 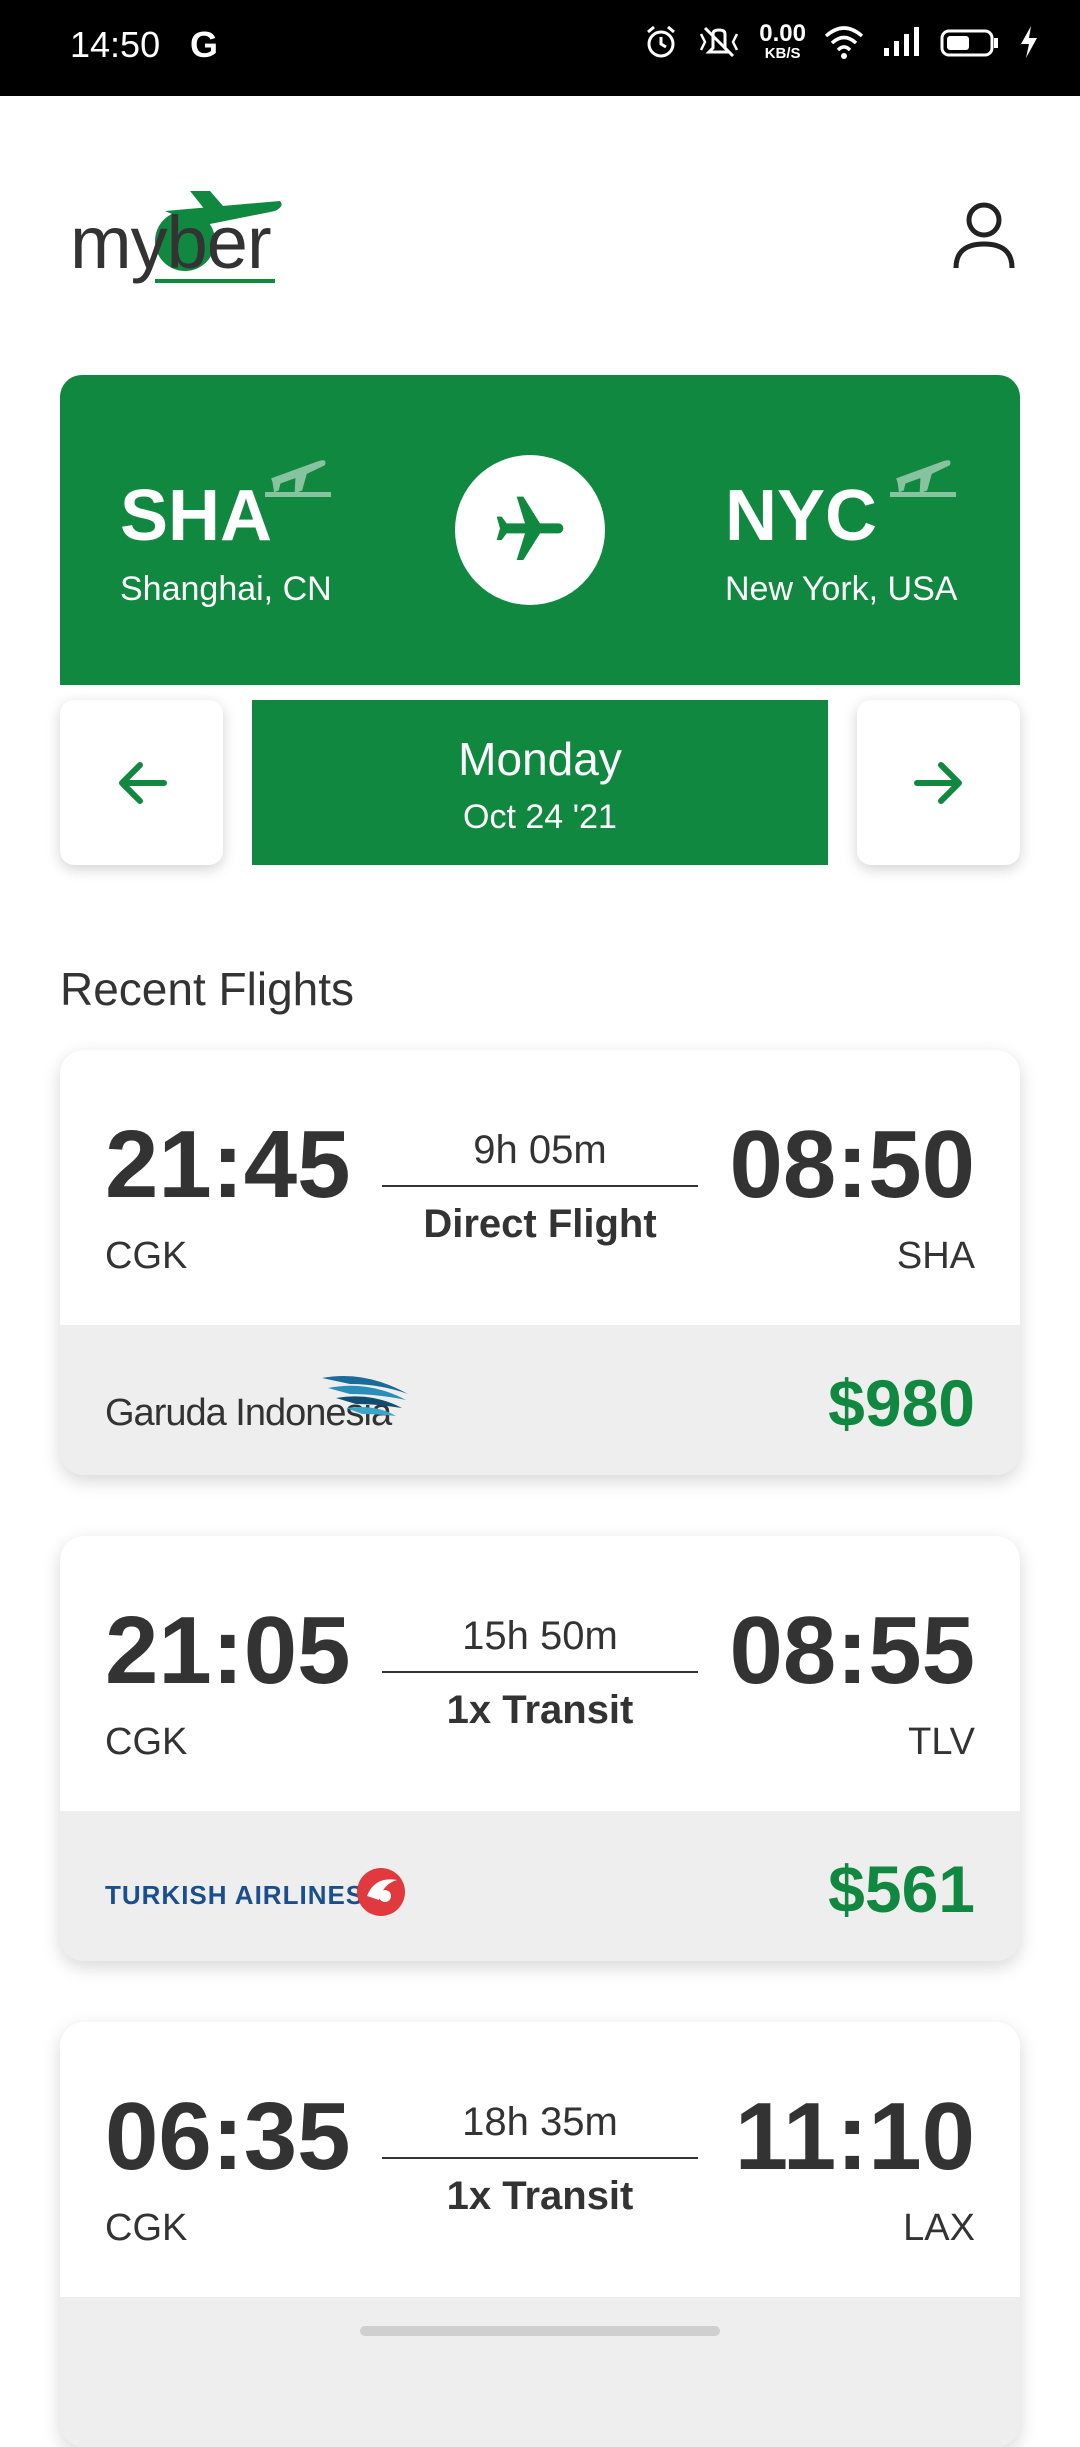 I want to click on arrival-time: 11:10, so click(x=854, y=2136).